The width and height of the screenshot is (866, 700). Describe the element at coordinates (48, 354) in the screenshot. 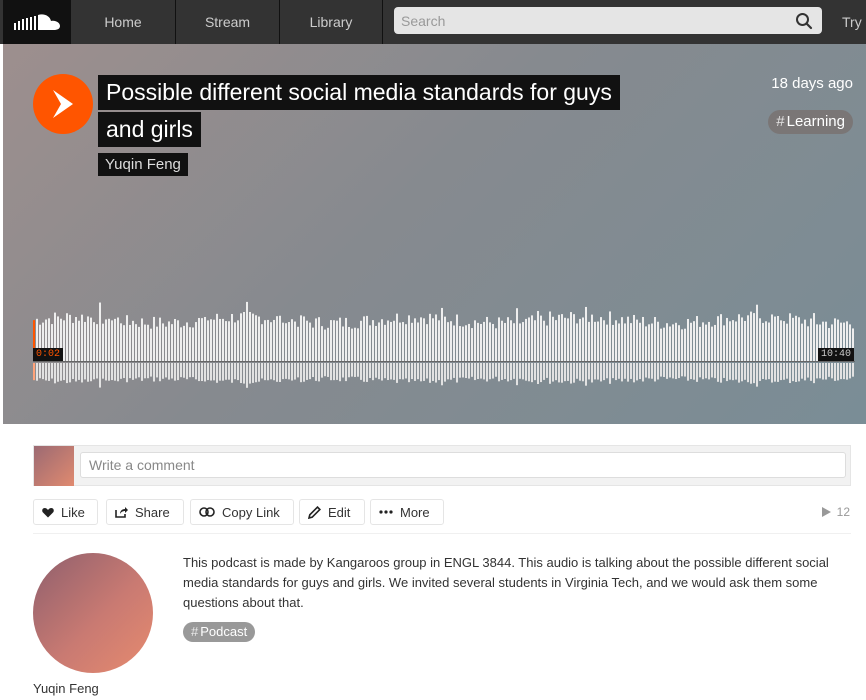

I see `current-time: 0:02` at that location.